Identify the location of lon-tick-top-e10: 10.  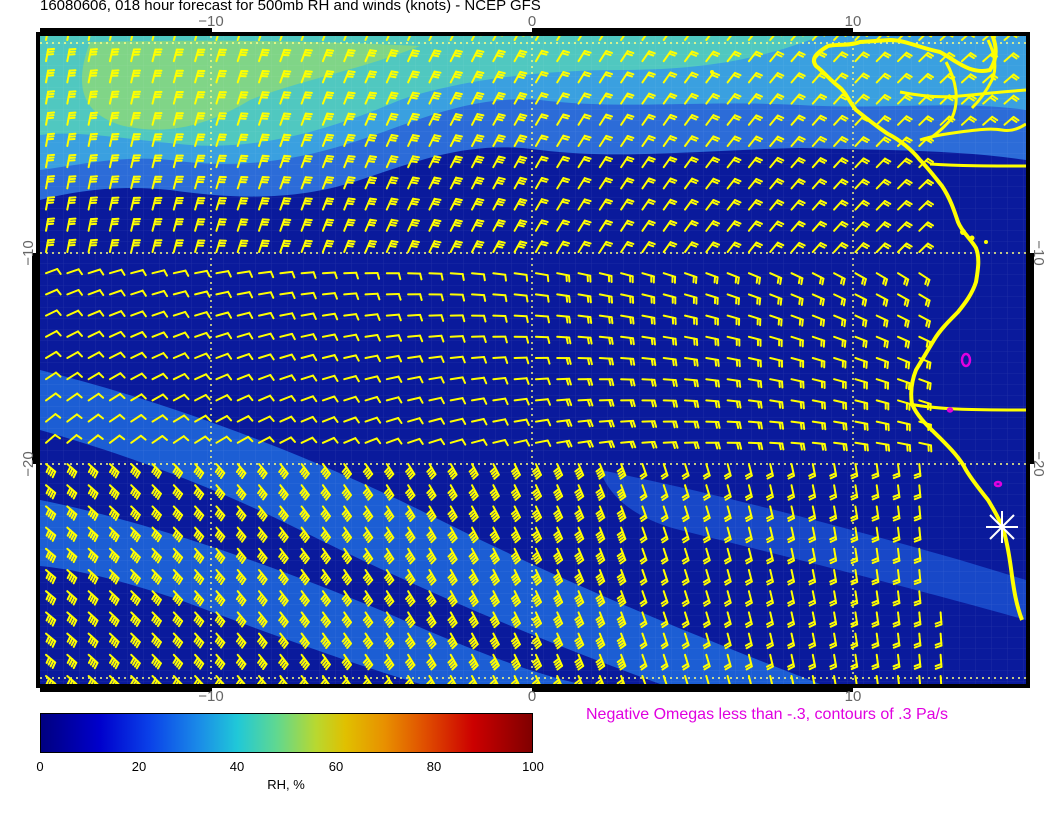
(853, 21).